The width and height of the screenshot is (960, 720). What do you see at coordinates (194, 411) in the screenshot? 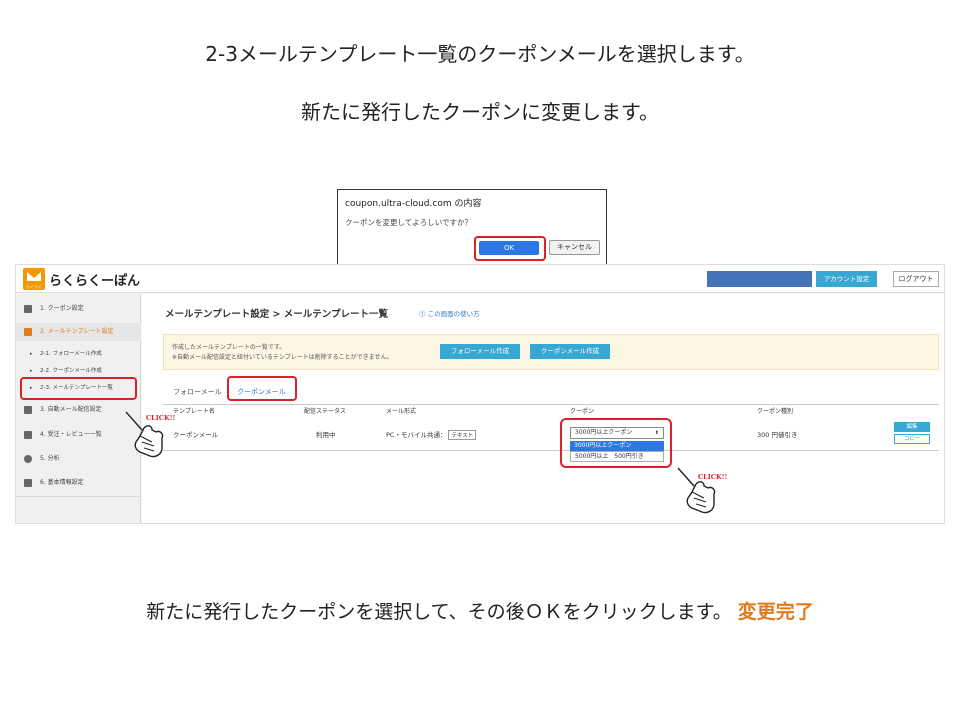
I see `header-template-name: テンプレート名` at bounding box center [194, 411].